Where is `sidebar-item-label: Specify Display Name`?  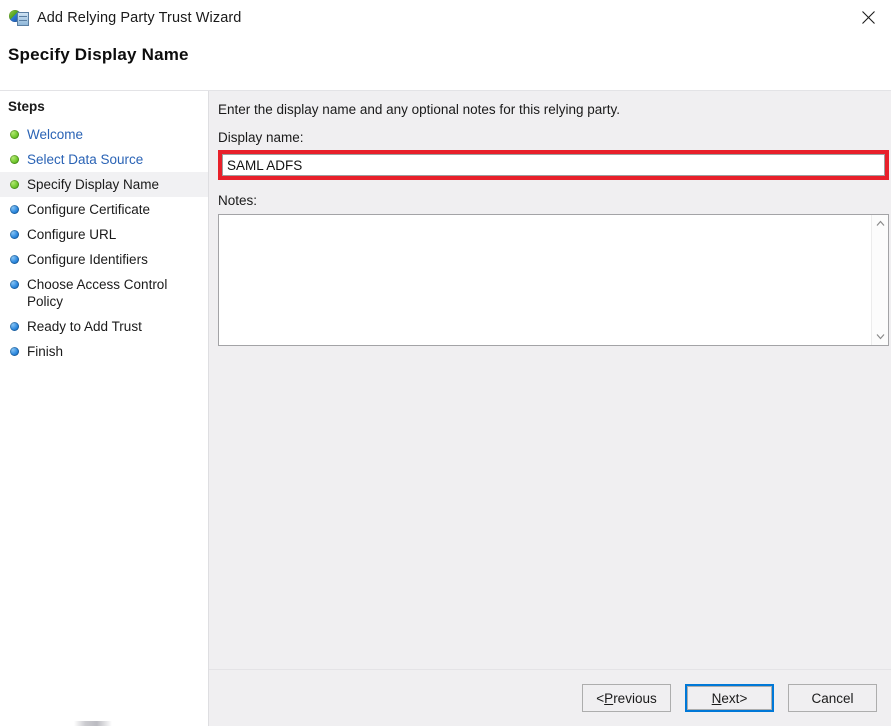 sidebar-item-label: Specify Display Name is located at coordinates (93, 184).